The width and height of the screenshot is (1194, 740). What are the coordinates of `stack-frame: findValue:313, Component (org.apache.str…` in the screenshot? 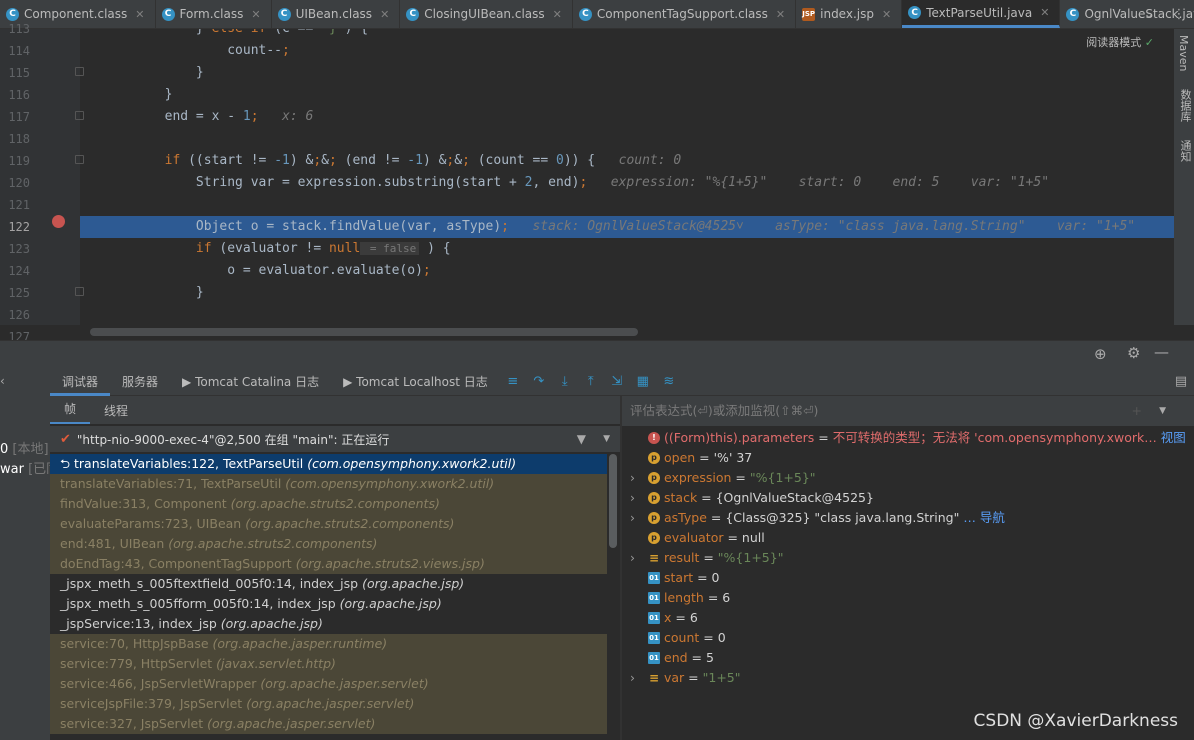 It's located at (328, 504).